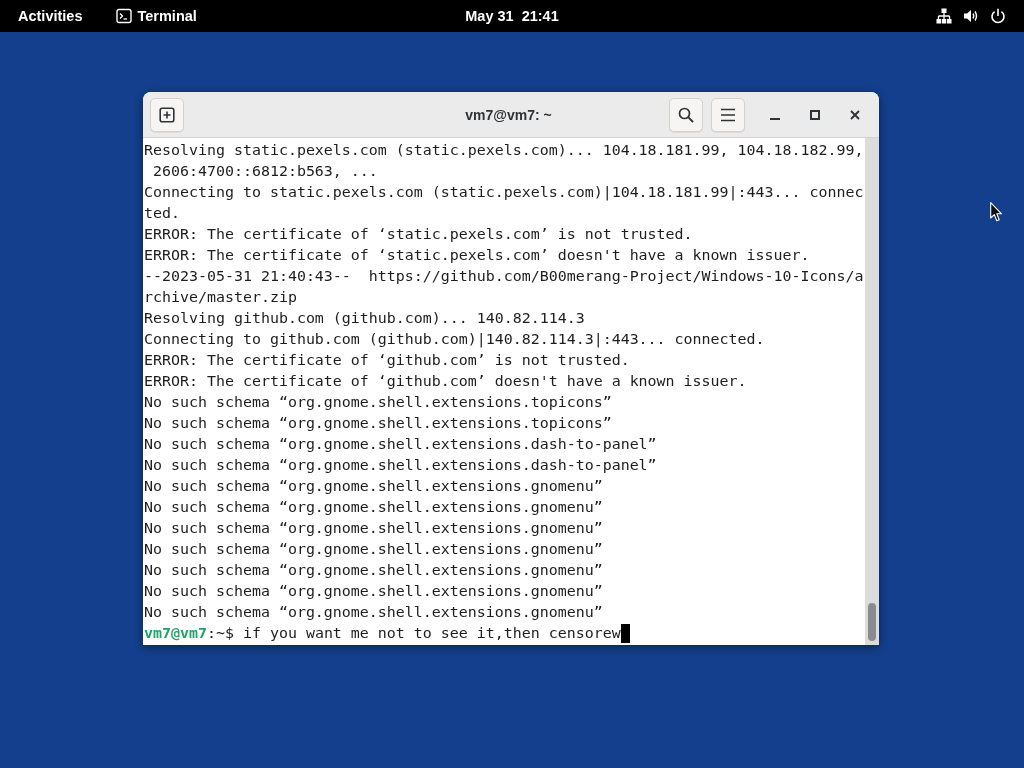  Describe the element at coordinates (419, 234) in the screenshot. I see `terminal-output-line: ERROR: The certificate of ‘static.pexels.com’ is not trusted.` at that location.